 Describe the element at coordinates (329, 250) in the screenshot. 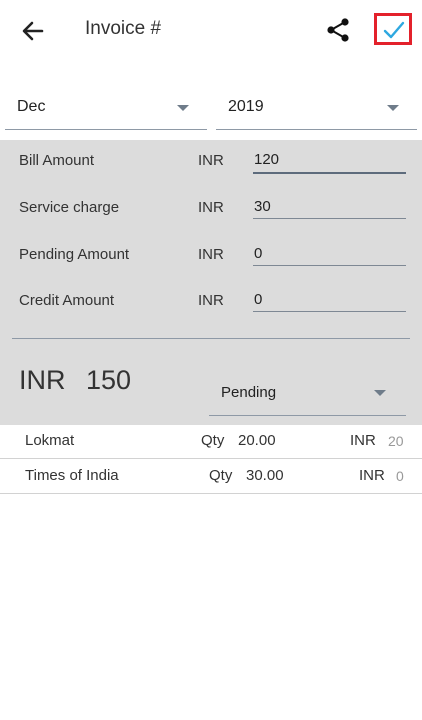

I see `pending-amount-input: 0` at that location.